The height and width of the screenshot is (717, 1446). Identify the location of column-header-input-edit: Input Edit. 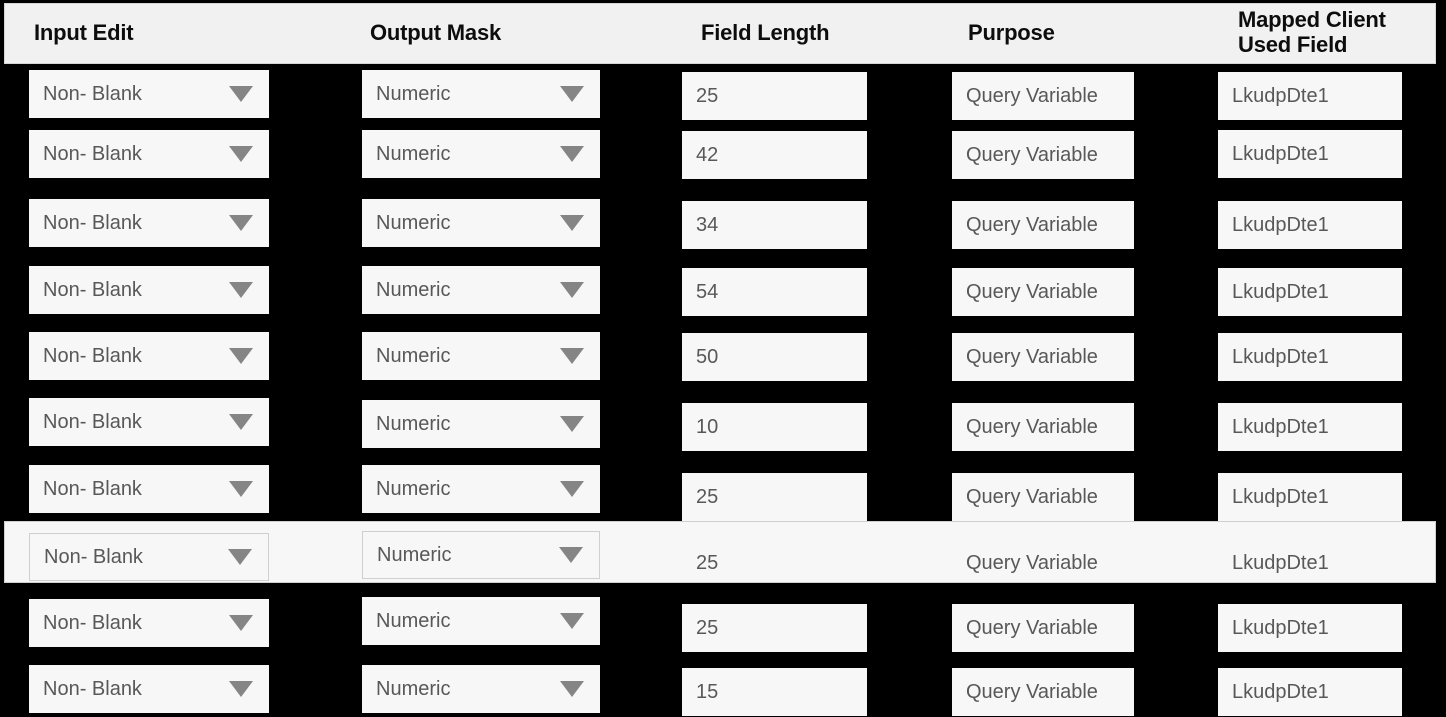
(164, 33).